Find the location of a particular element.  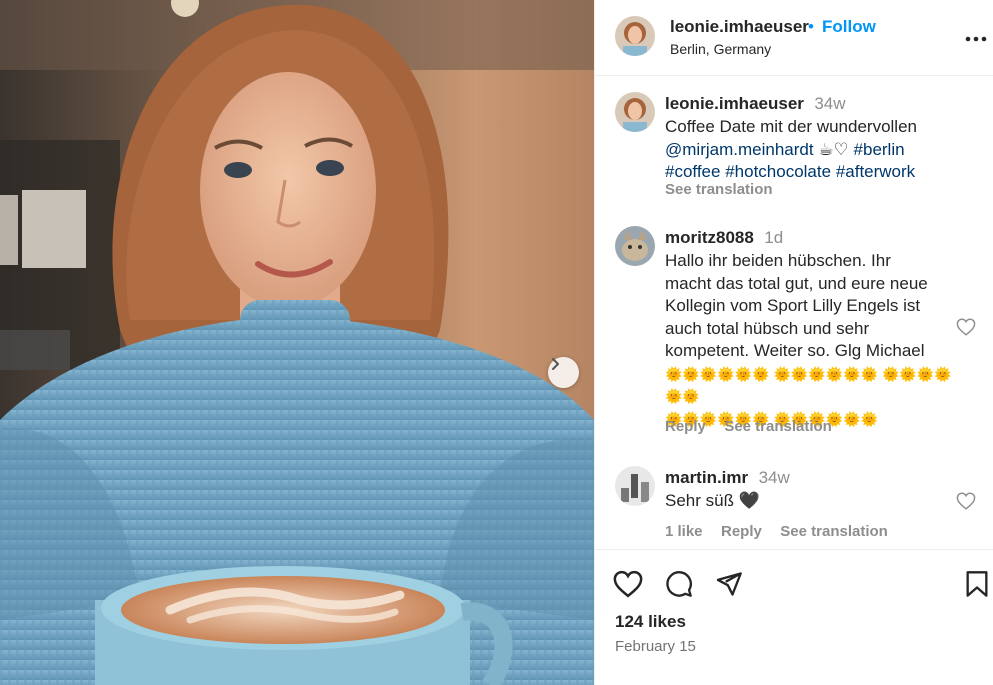

comment-actions: 1 like Reply See translation is located at coordinates (776, 532).